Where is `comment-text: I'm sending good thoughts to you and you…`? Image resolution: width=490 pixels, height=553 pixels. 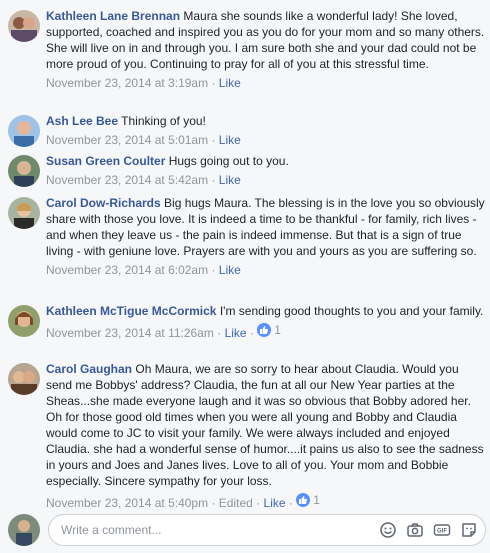 comment-text: I'm sending good thoughts to you and you… is located at coordinates (351, 311).